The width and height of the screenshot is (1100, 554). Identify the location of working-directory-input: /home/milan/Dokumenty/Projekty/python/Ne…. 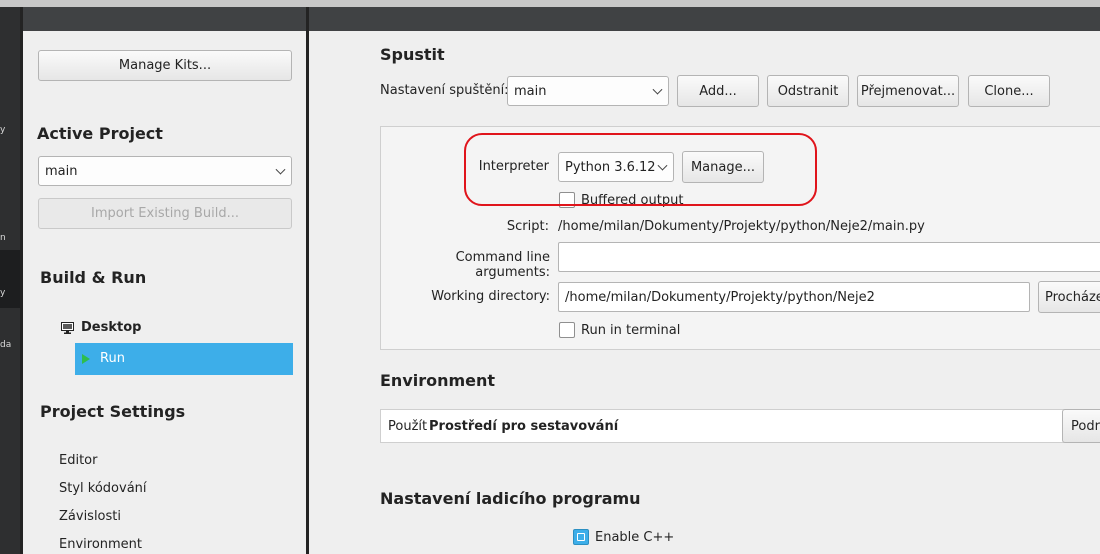
(794, 297).